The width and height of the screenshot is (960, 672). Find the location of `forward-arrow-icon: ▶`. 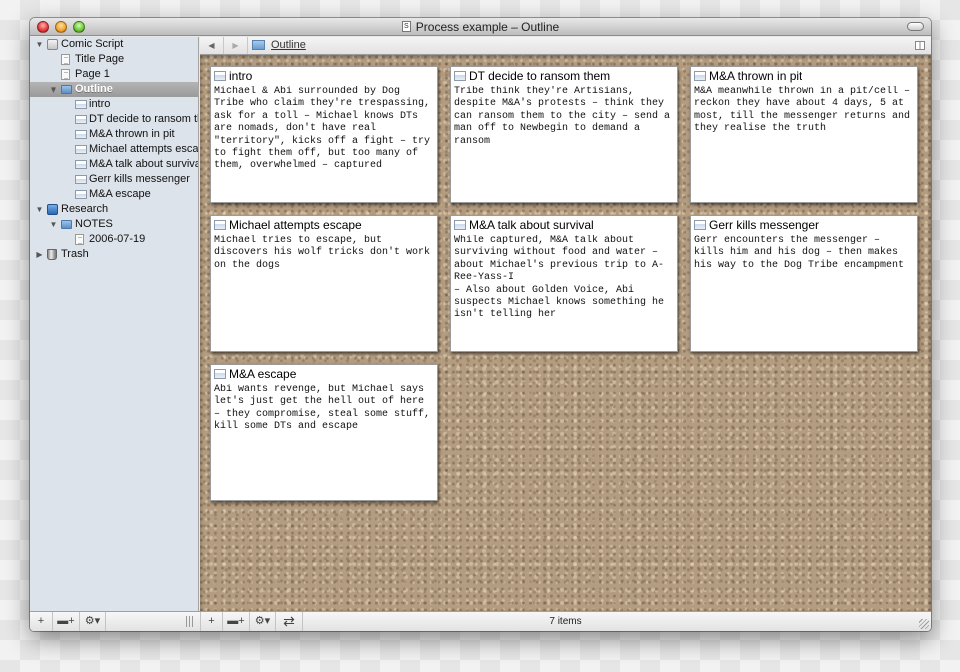

forward-arrow-icon: ▶ is located at coordinates (235, 45).